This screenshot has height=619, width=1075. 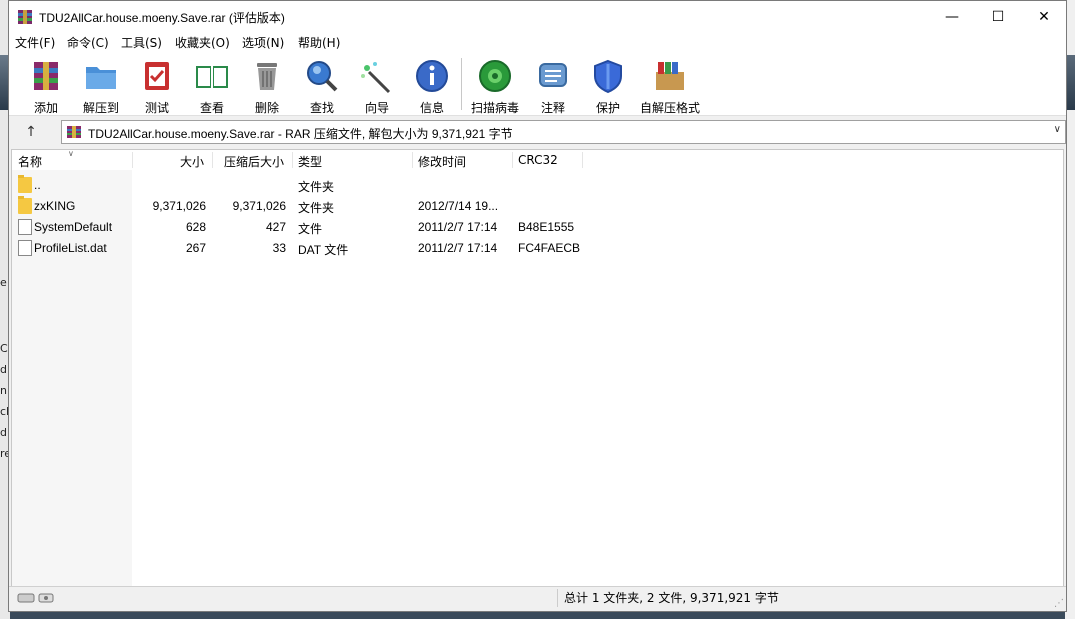 What do you see at coordinates (537, 185) in the screenshot?
I see `table-row: .. 文件夹` at bounding box center [537, 185].